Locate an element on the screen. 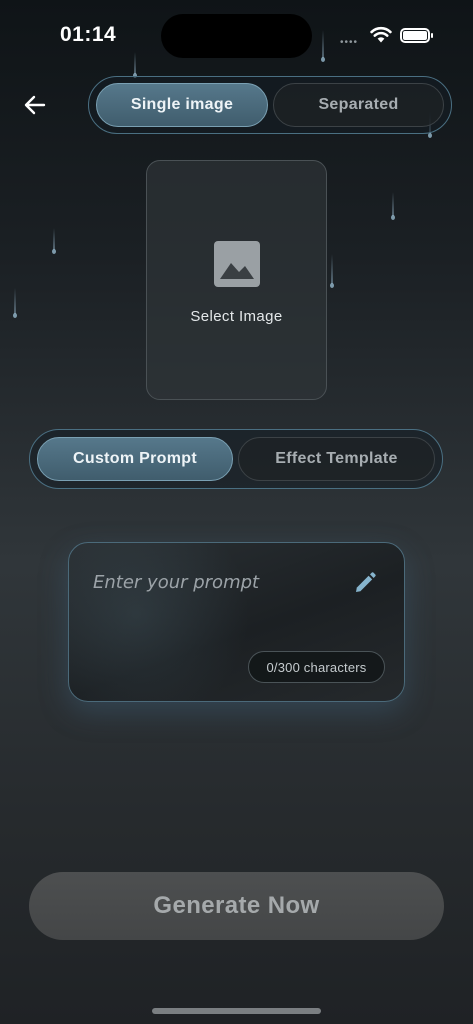 This screenshot has width=473, height=1024. wifi-icon is located at coordinates (381, 35).